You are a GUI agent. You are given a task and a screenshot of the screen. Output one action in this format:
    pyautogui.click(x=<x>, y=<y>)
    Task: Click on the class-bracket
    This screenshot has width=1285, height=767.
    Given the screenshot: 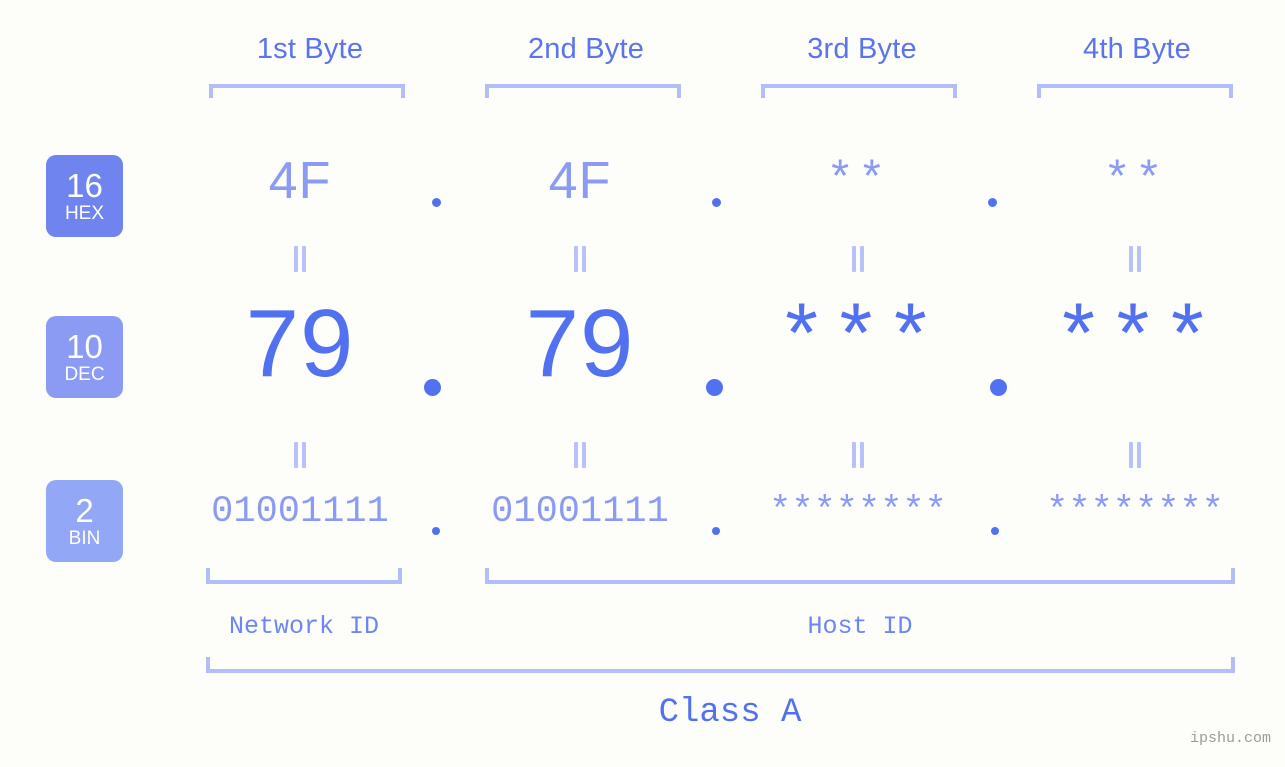 What is the action you would take?
    pyautogui.click(x=720, y=665)
    